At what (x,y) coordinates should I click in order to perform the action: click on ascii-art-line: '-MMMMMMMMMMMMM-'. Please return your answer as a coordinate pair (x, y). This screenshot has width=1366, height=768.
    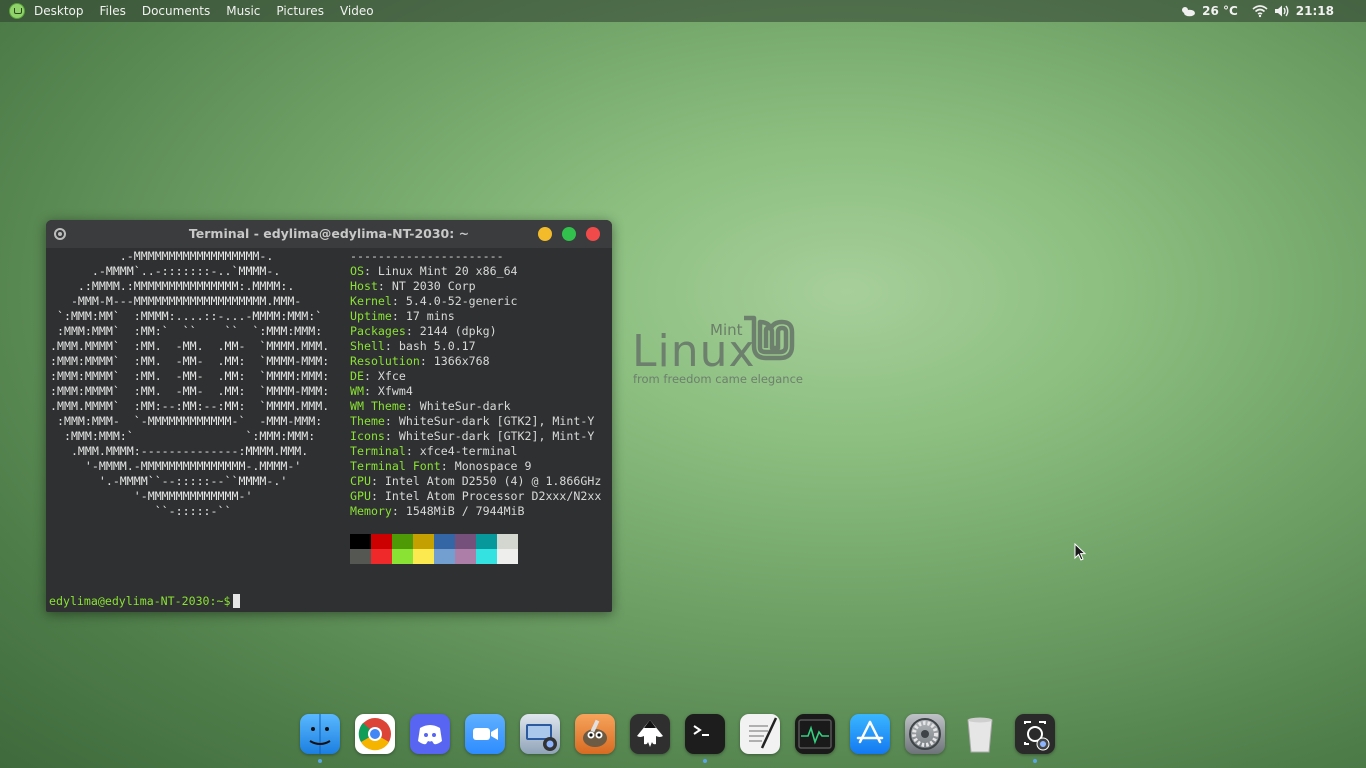
    Looking at the image, I should click on (151, 496).